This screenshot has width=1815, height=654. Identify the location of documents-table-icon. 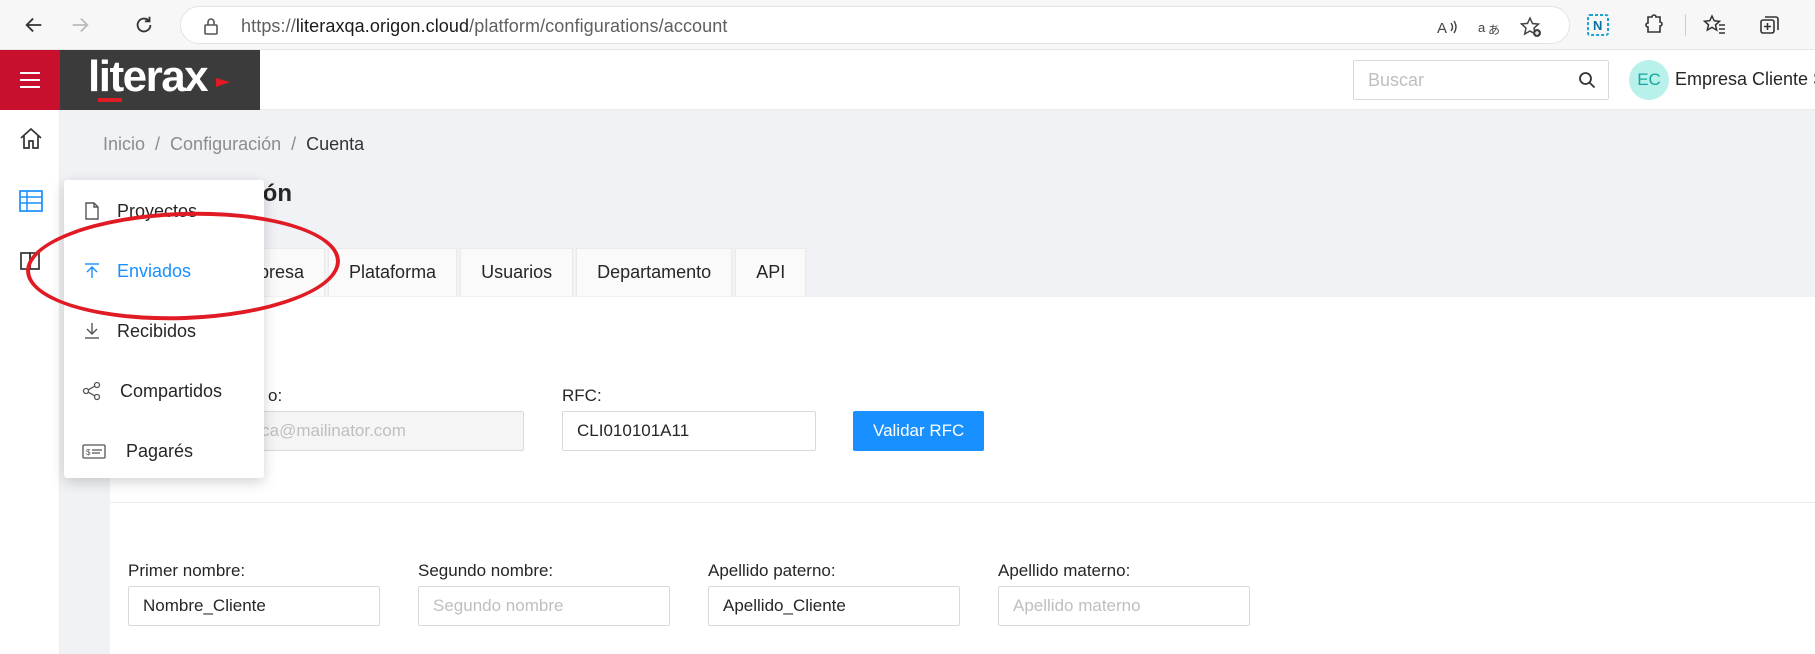
(31, 201).